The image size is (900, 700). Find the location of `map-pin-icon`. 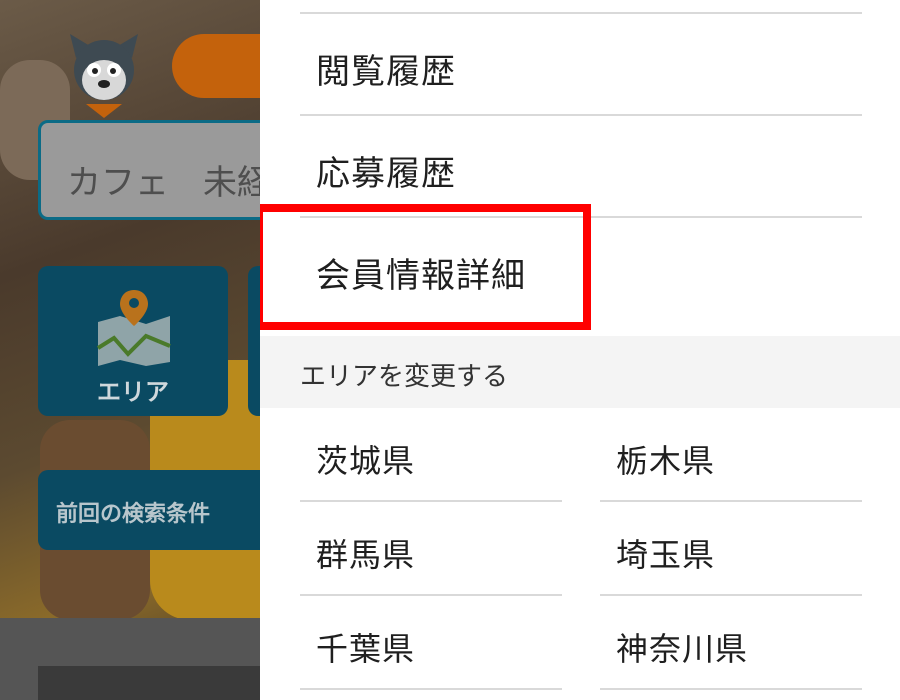

map-pin-icon is located at coordinates (133, 328).